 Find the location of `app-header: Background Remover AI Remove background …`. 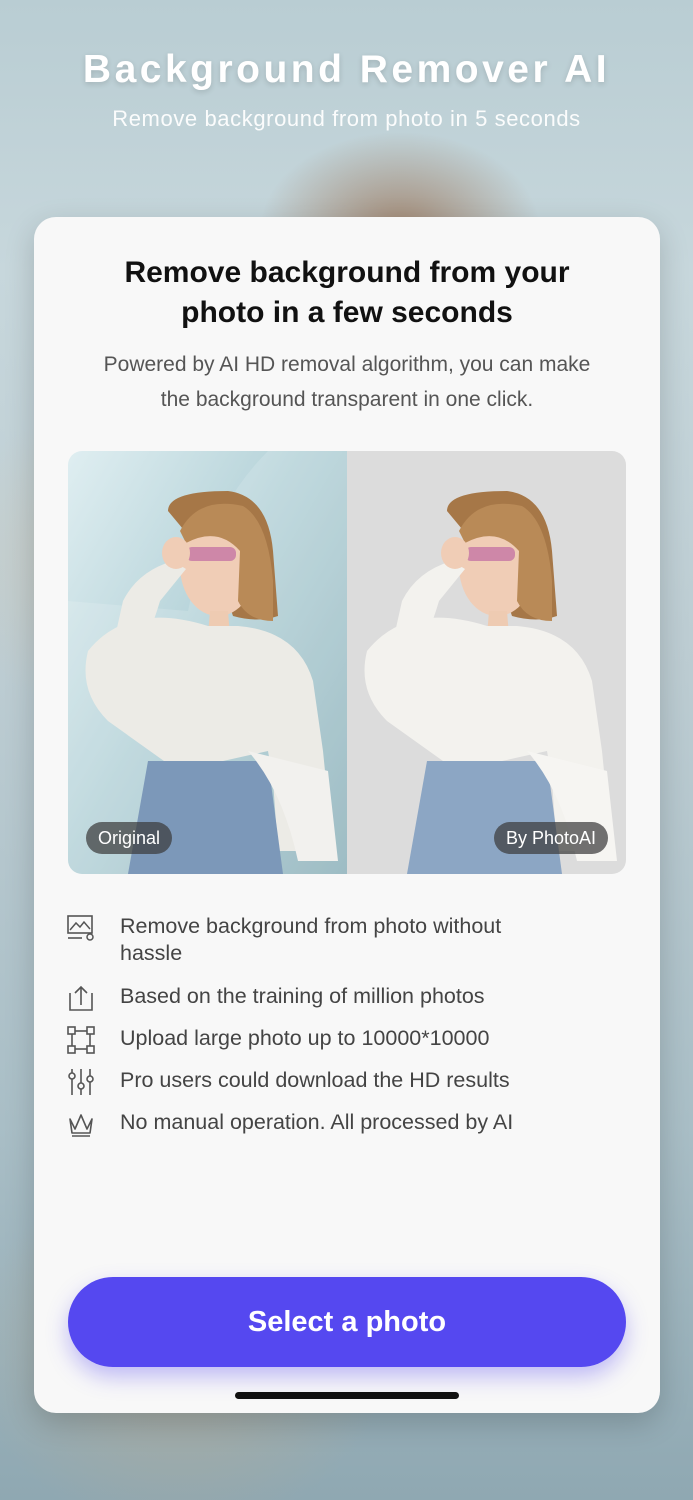

app-header: Background Remover AI Remove background … is located at coordinates (346, 90).